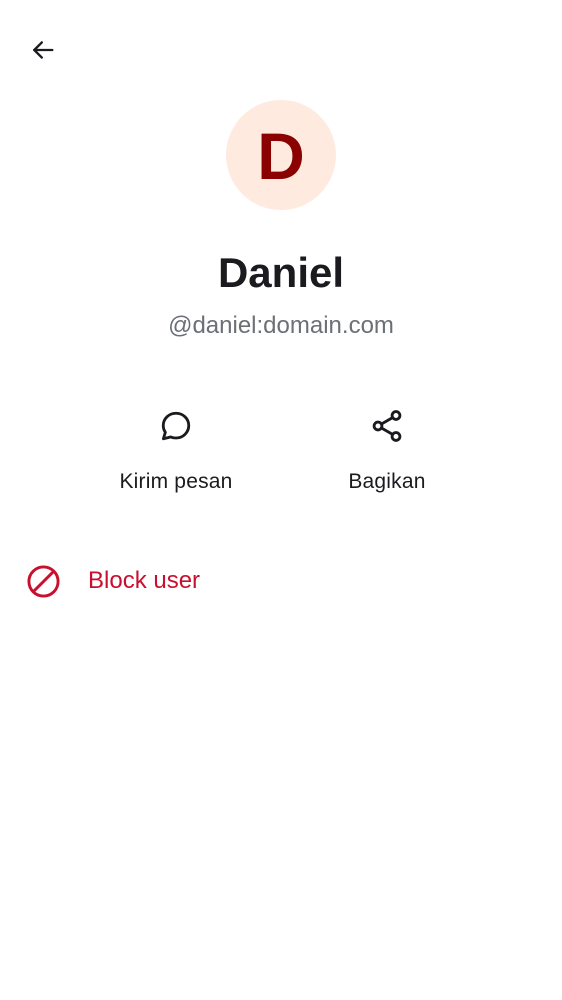  I want to click on user-id: @daniel:domain.com, so click(281, 325).